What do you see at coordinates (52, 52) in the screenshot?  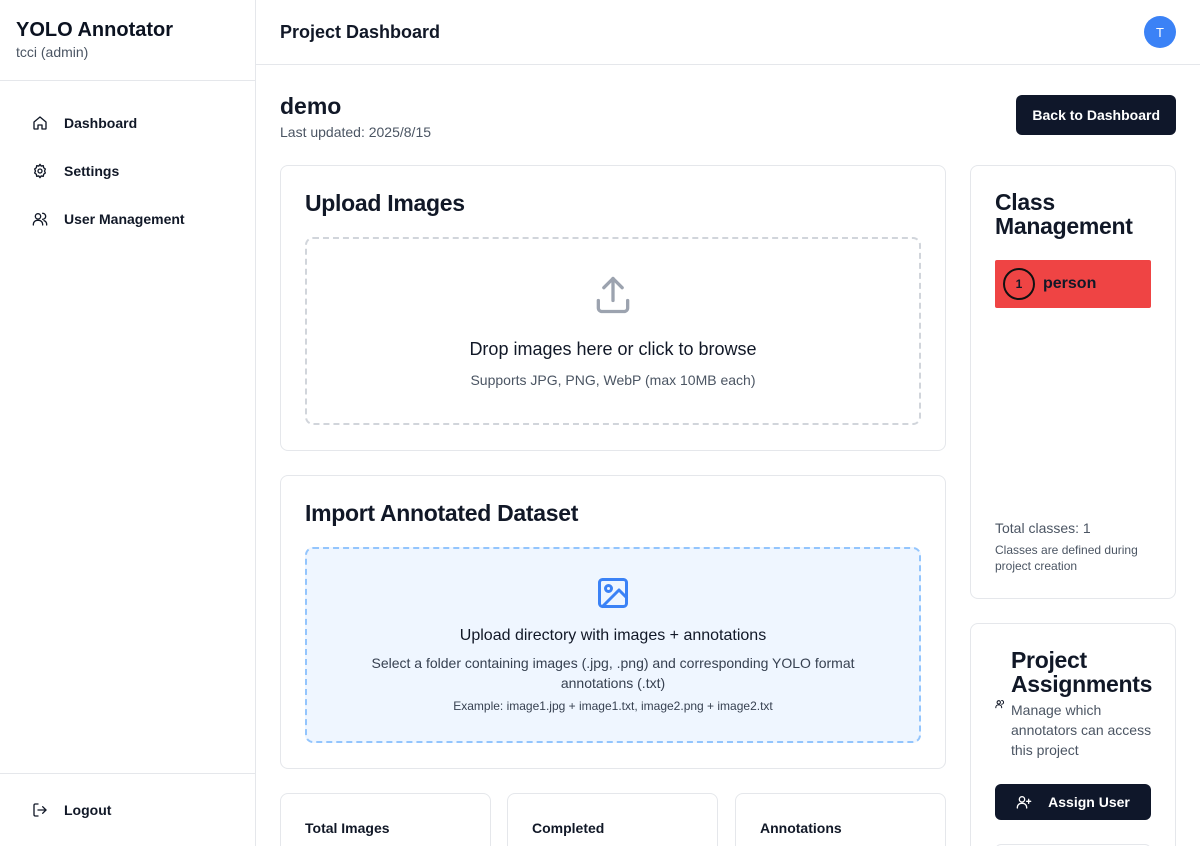 I see `current-user: tcci (admin)` at bounding box center [52, 52].